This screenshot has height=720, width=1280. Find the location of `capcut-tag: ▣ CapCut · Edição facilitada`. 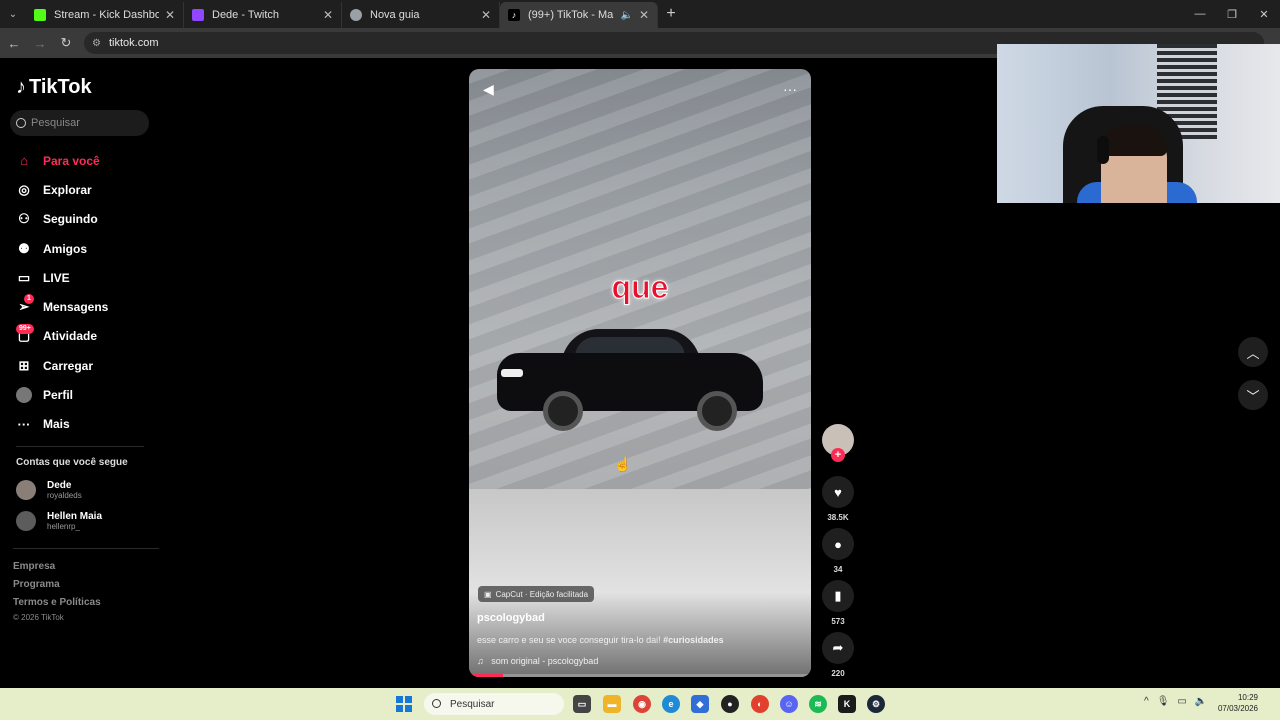

capcut-tag: ▣ CapCut · Edição facilitada is located at coordinates (536, 594).